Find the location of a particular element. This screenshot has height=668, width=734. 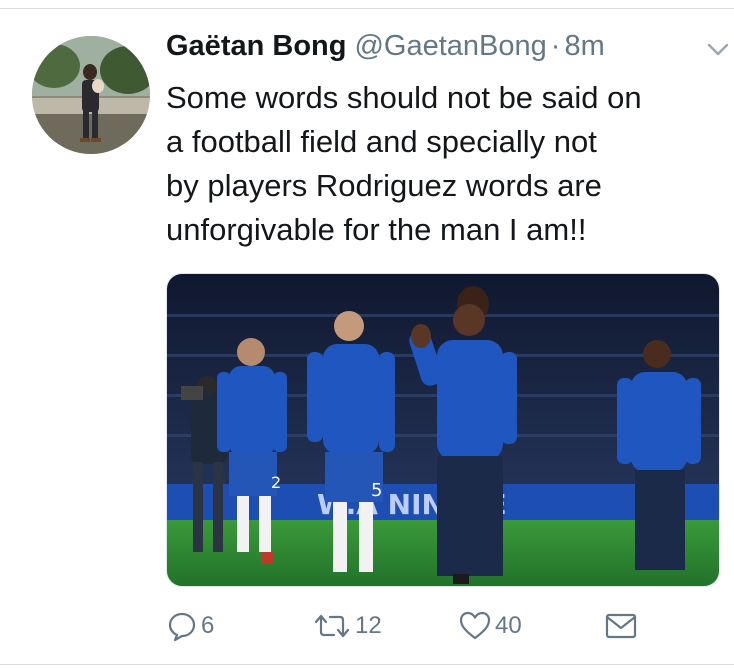

author-display-name: Gaëtan Bong is located at coordinates (256, 46).